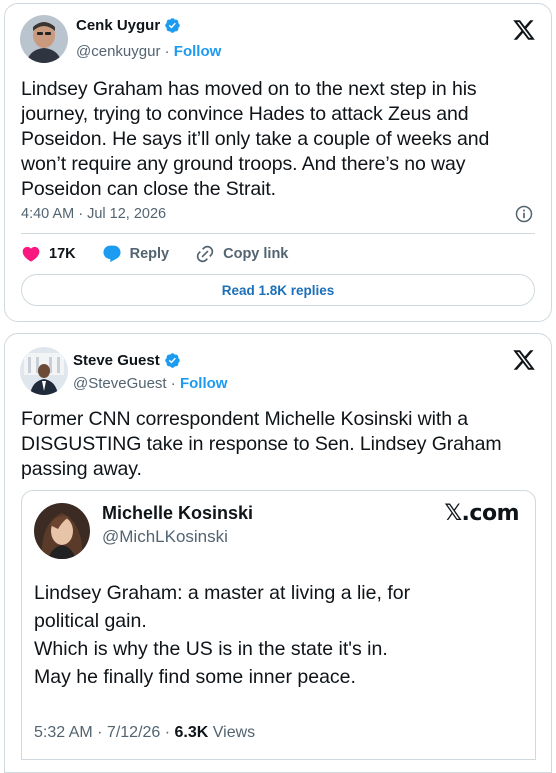 The image size is (556, 773). I want to click on copy-link-label: Copy link, so click(256, 254).